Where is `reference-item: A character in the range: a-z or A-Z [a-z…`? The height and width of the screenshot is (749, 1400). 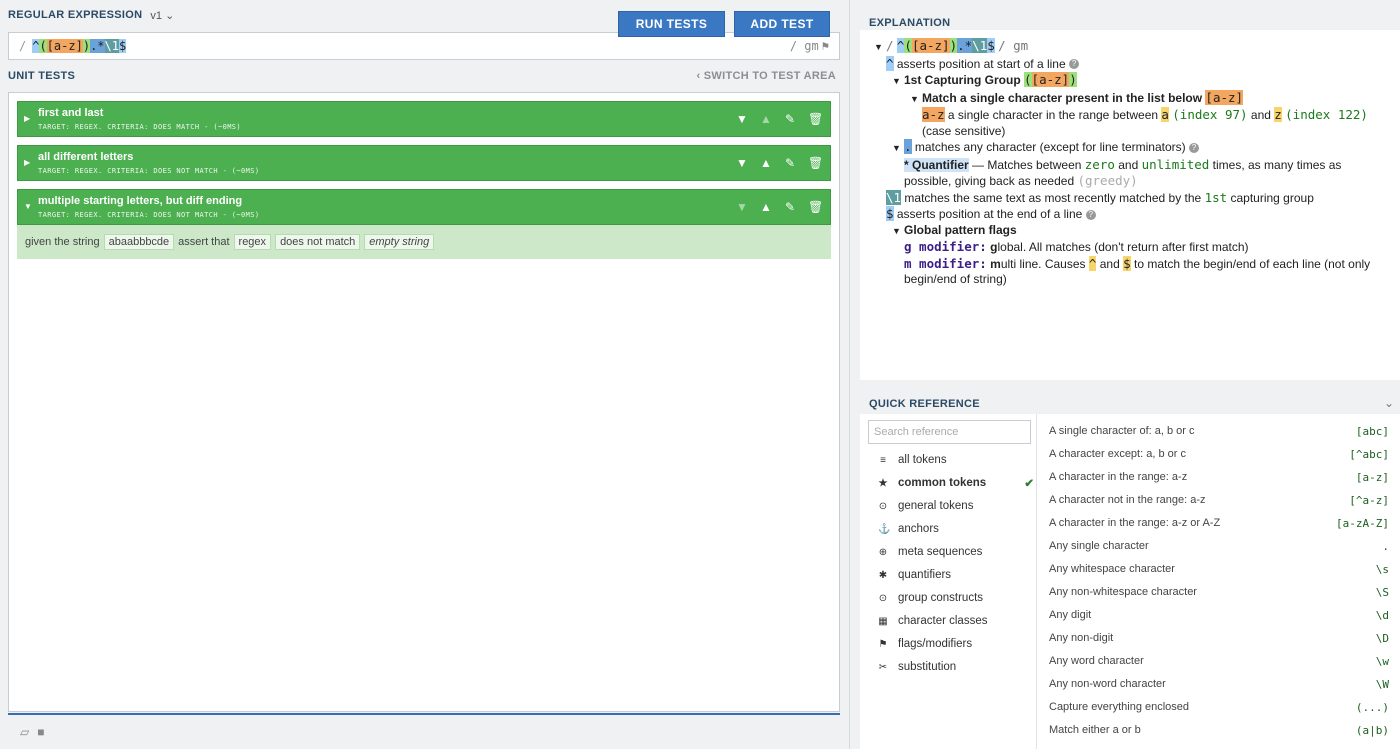 reference-item: A character in the range: a-z or A-Z [a-z… is located at coordinates (1219, 523).